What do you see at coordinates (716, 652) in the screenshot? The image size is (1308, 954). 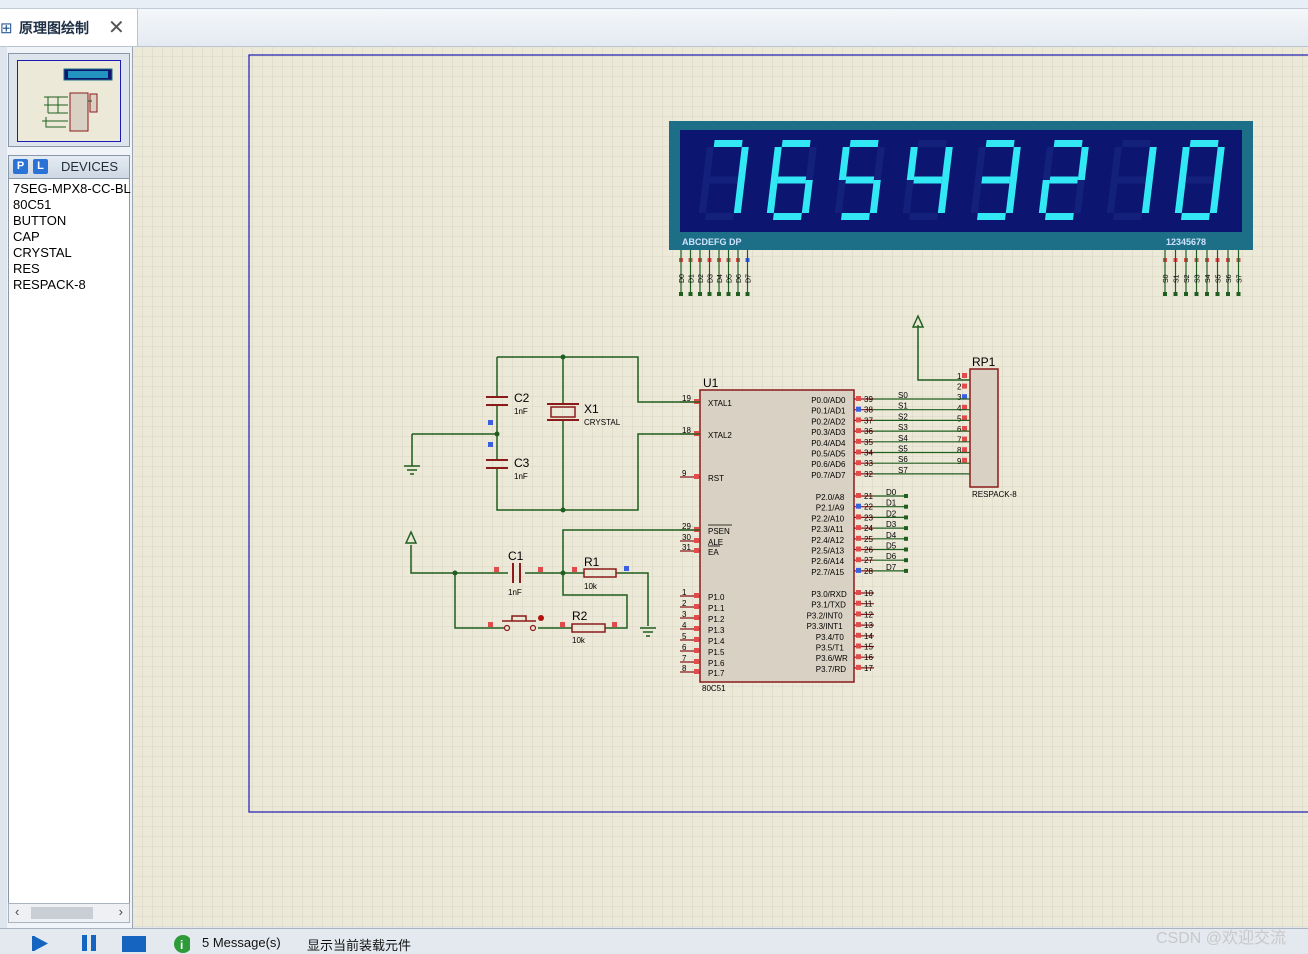 I see `pin-name: P1.5` at bounding box center [716, 652].